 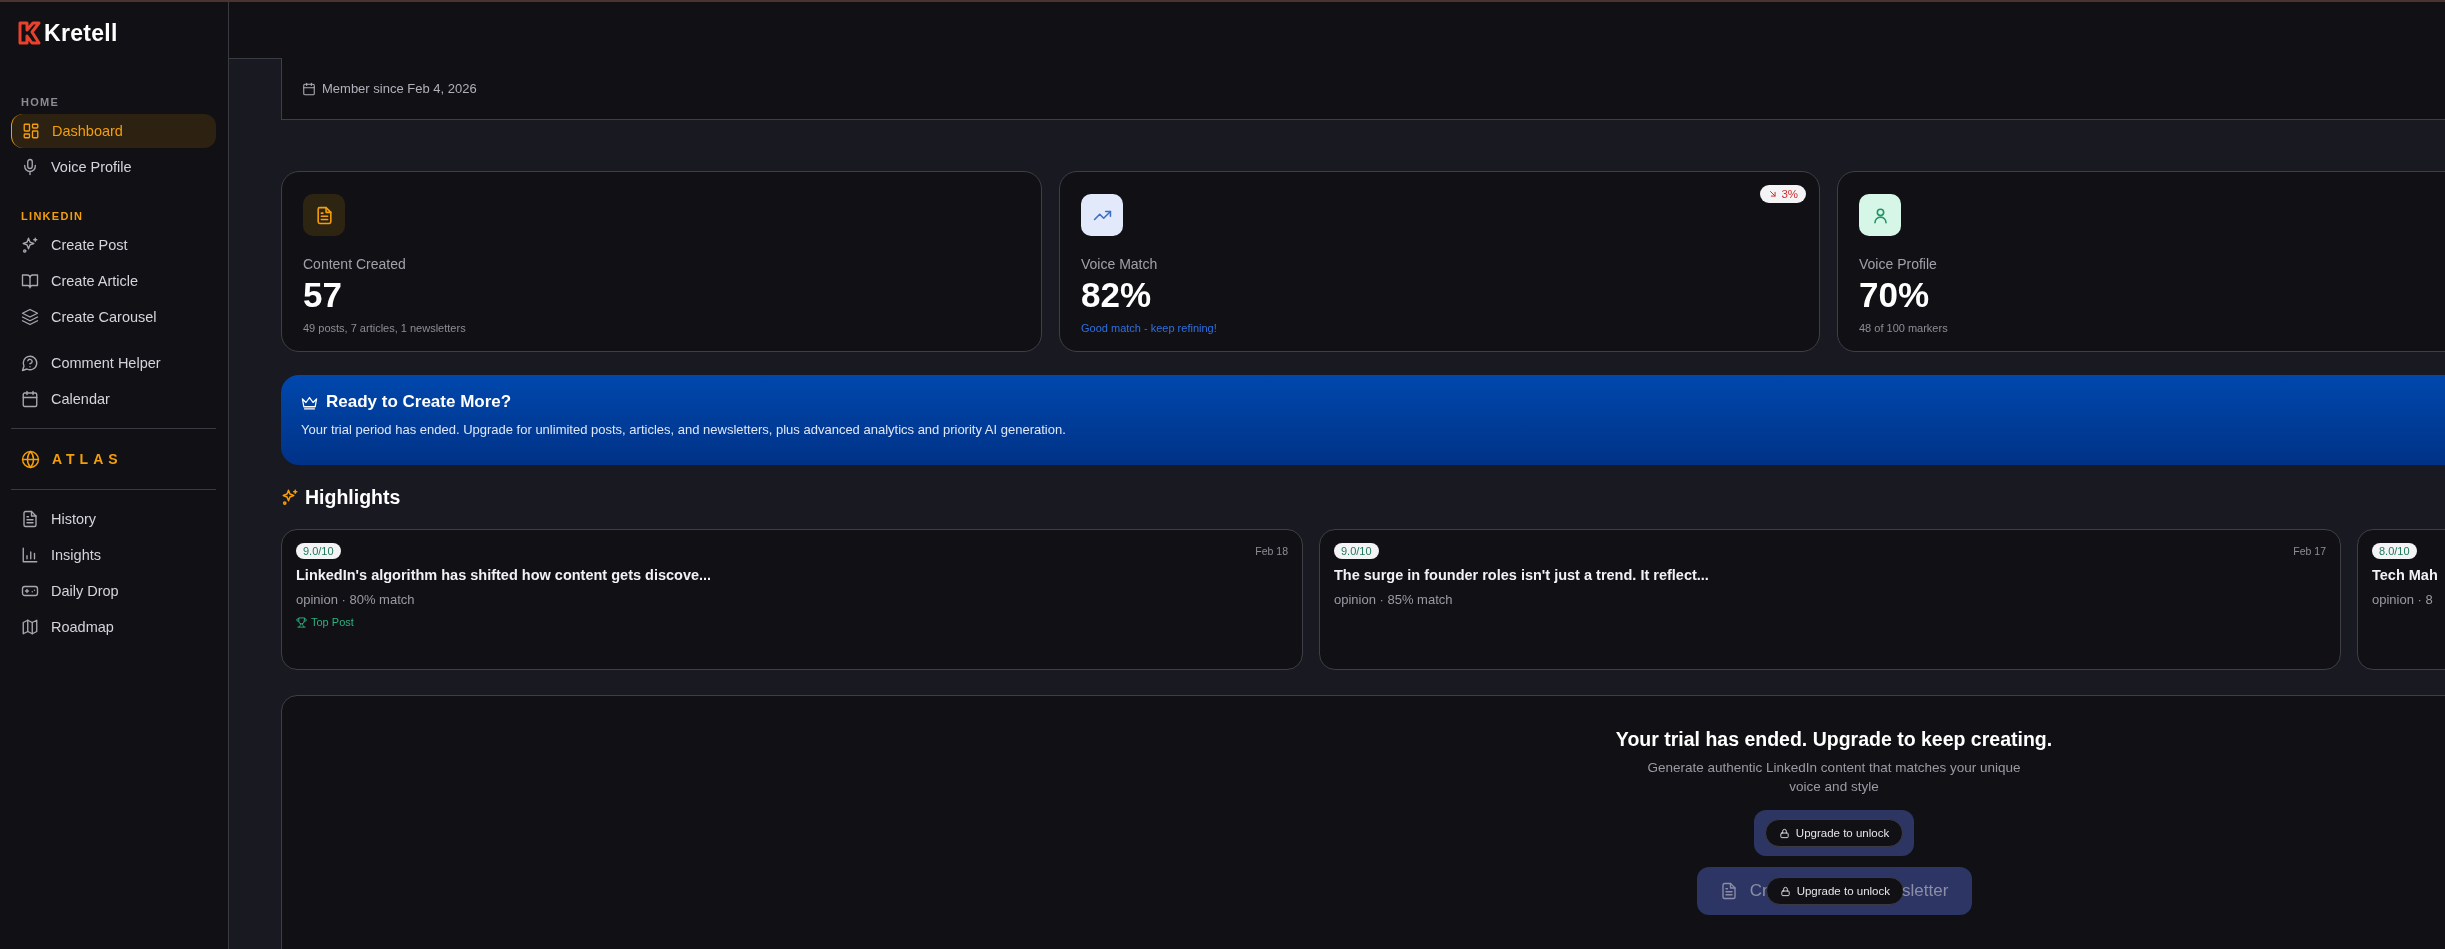 What do you see at coordinates (1271, 551) in the screenshot?
I see `post-date: Feb 18` at bounding box center [1271, 551].